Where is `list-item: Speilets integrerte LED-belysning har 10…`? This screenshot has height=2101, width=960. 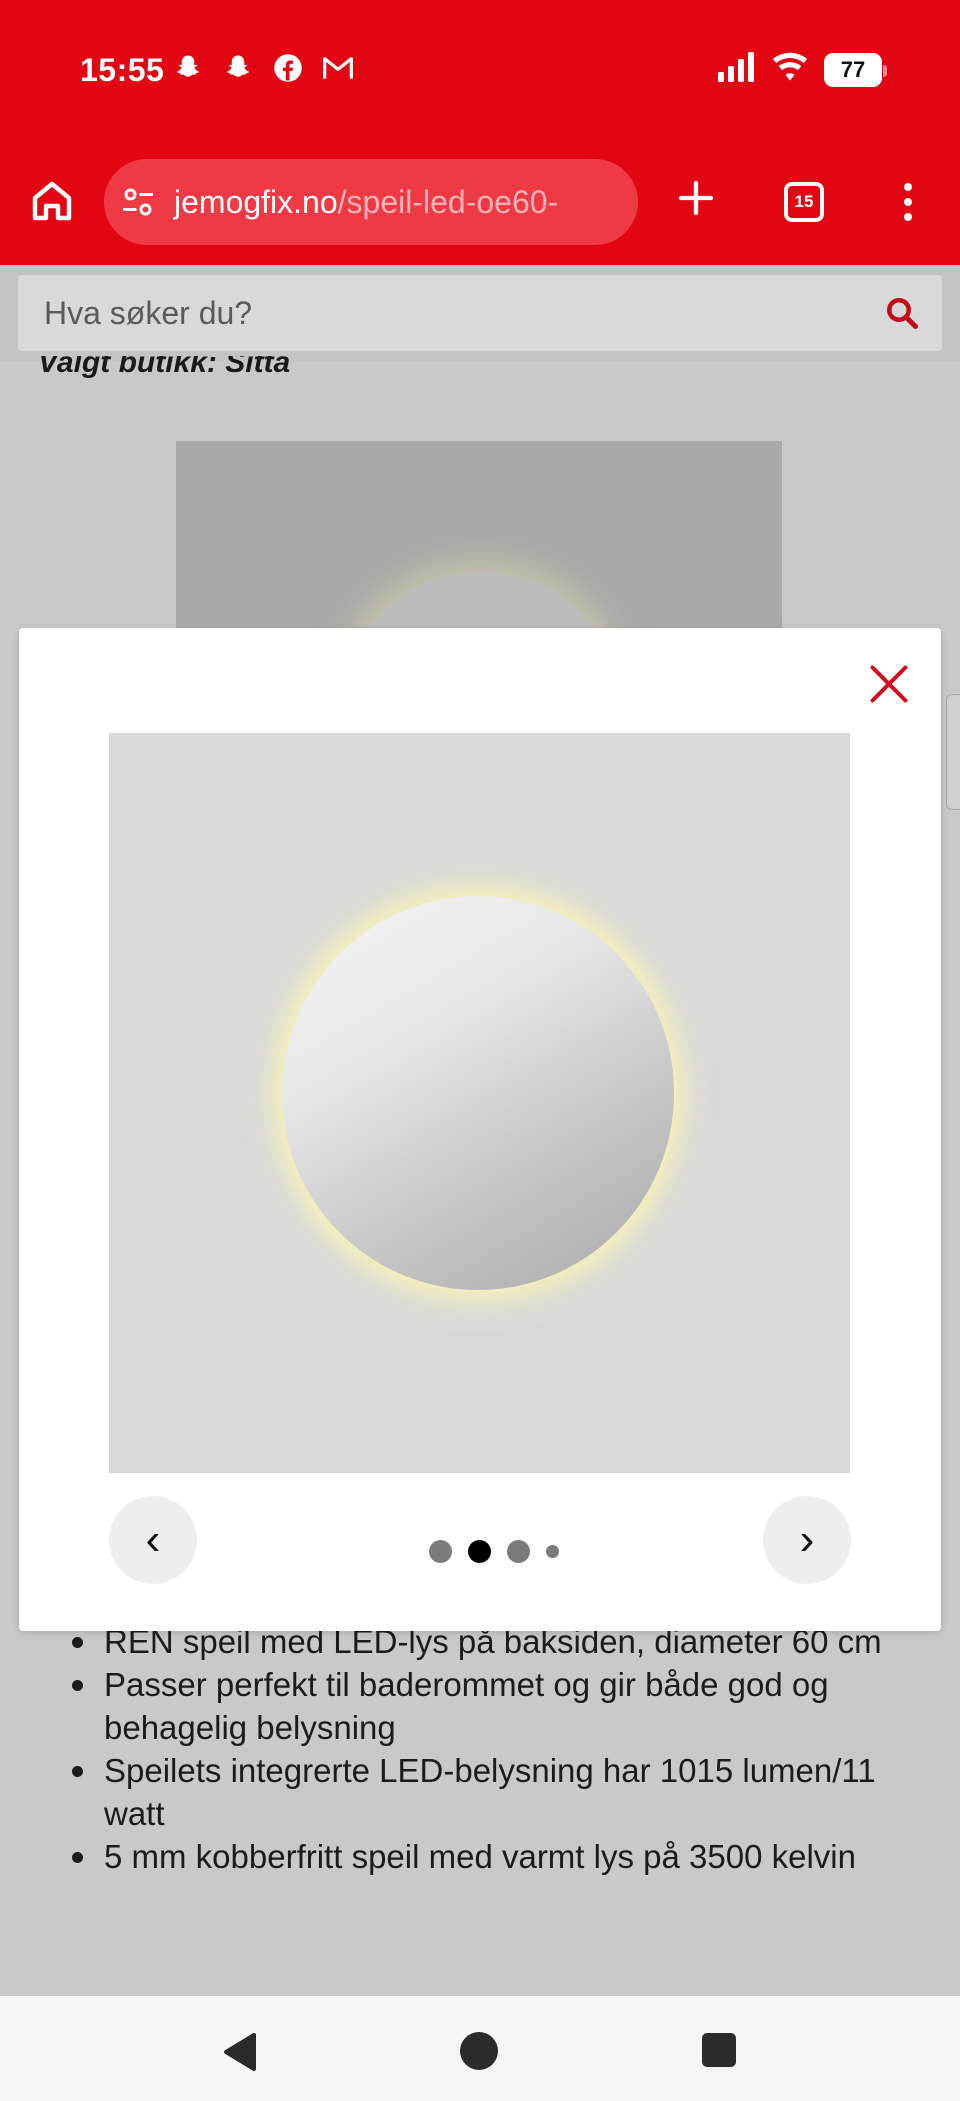
list-item: Speilets integrerte LED-belysning har 10… is located at coordinates (497, 1792).